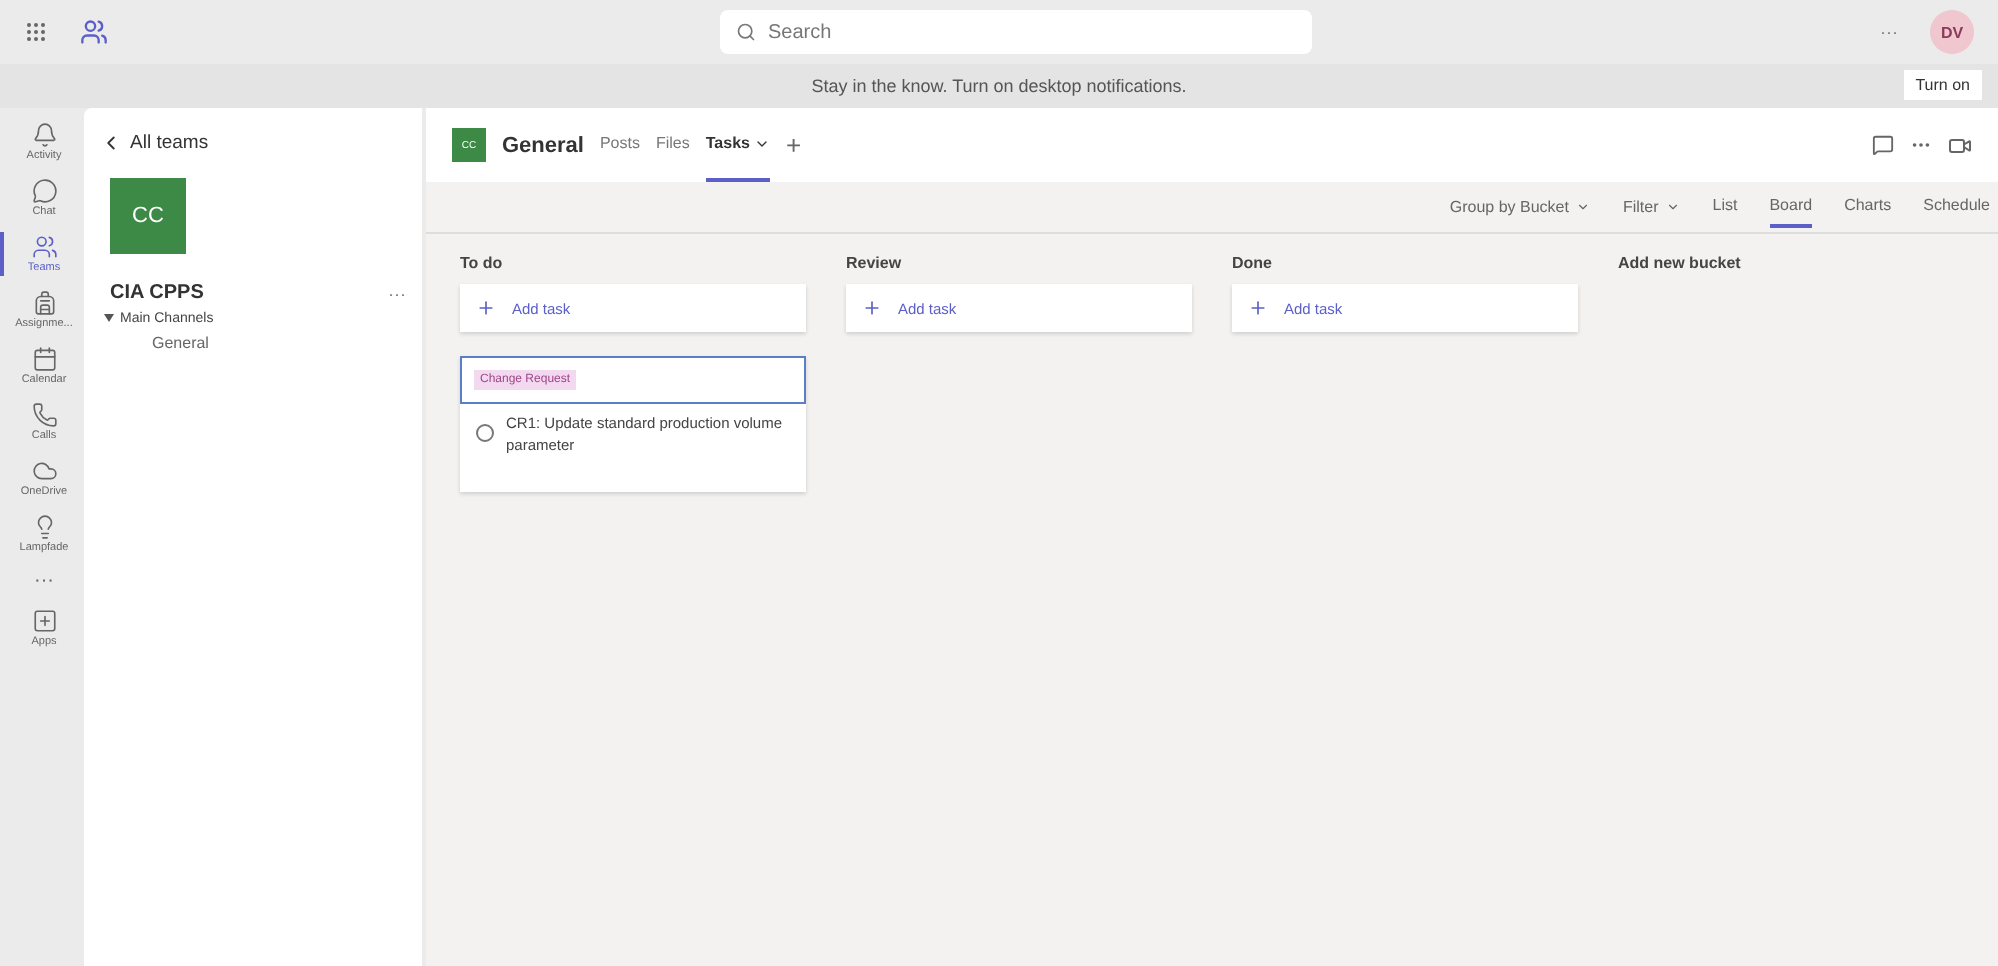  Describe the element at coordinates (1889, 32) in the screenshot. I see `more-options: ···` at that location.